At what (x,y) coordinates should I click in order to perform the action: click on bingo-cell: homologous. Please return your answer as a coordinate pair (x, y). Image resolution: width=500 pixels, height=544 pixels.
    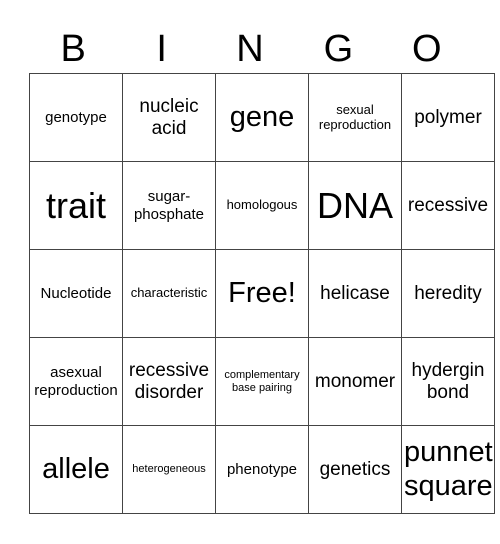
    Looking at the image, I should click on (262, 205).